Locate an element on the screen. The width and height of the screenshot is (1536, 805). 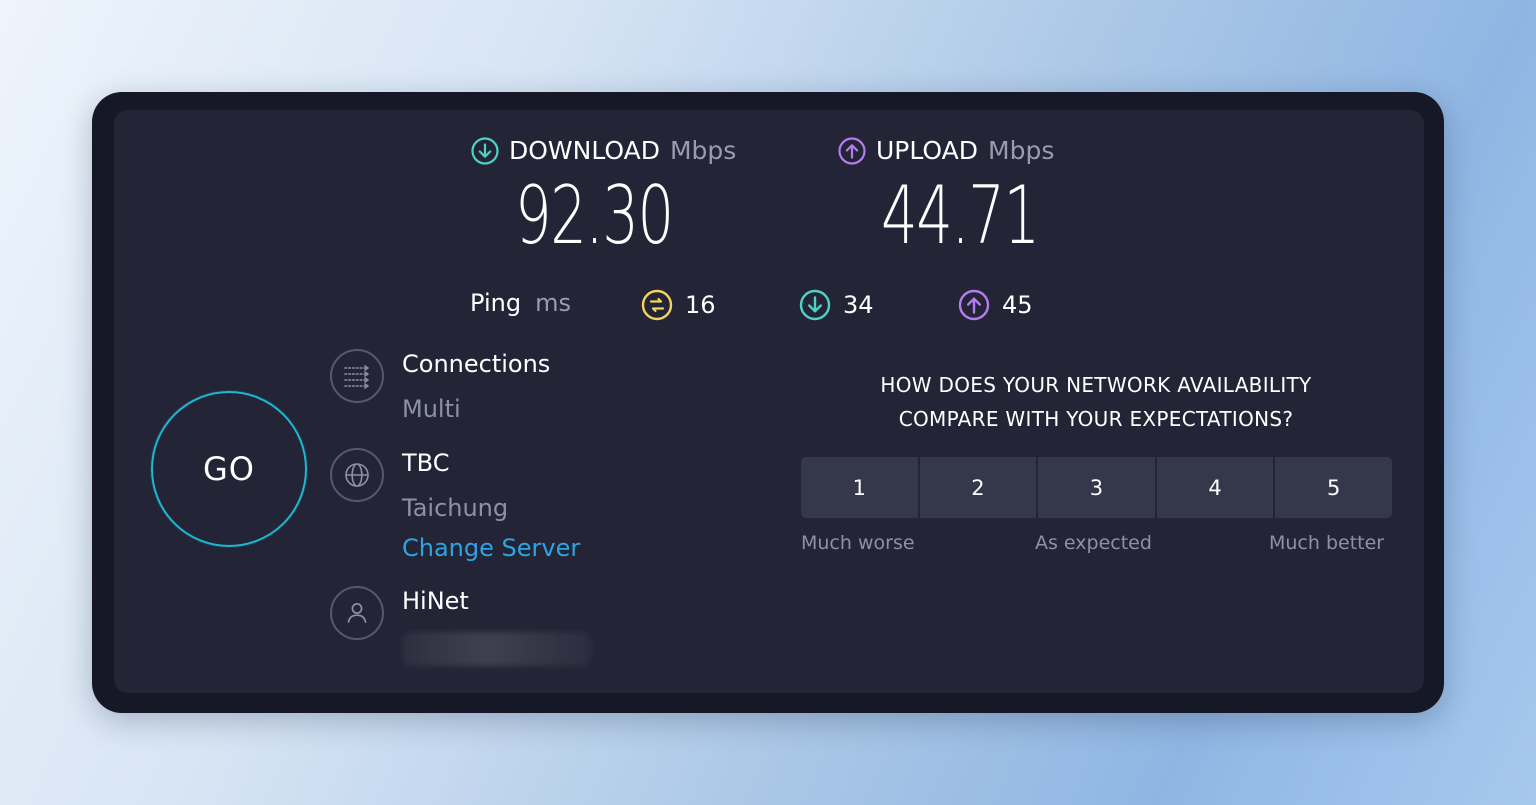
change-server-link: Change Server is located at coordinates (491, 548).